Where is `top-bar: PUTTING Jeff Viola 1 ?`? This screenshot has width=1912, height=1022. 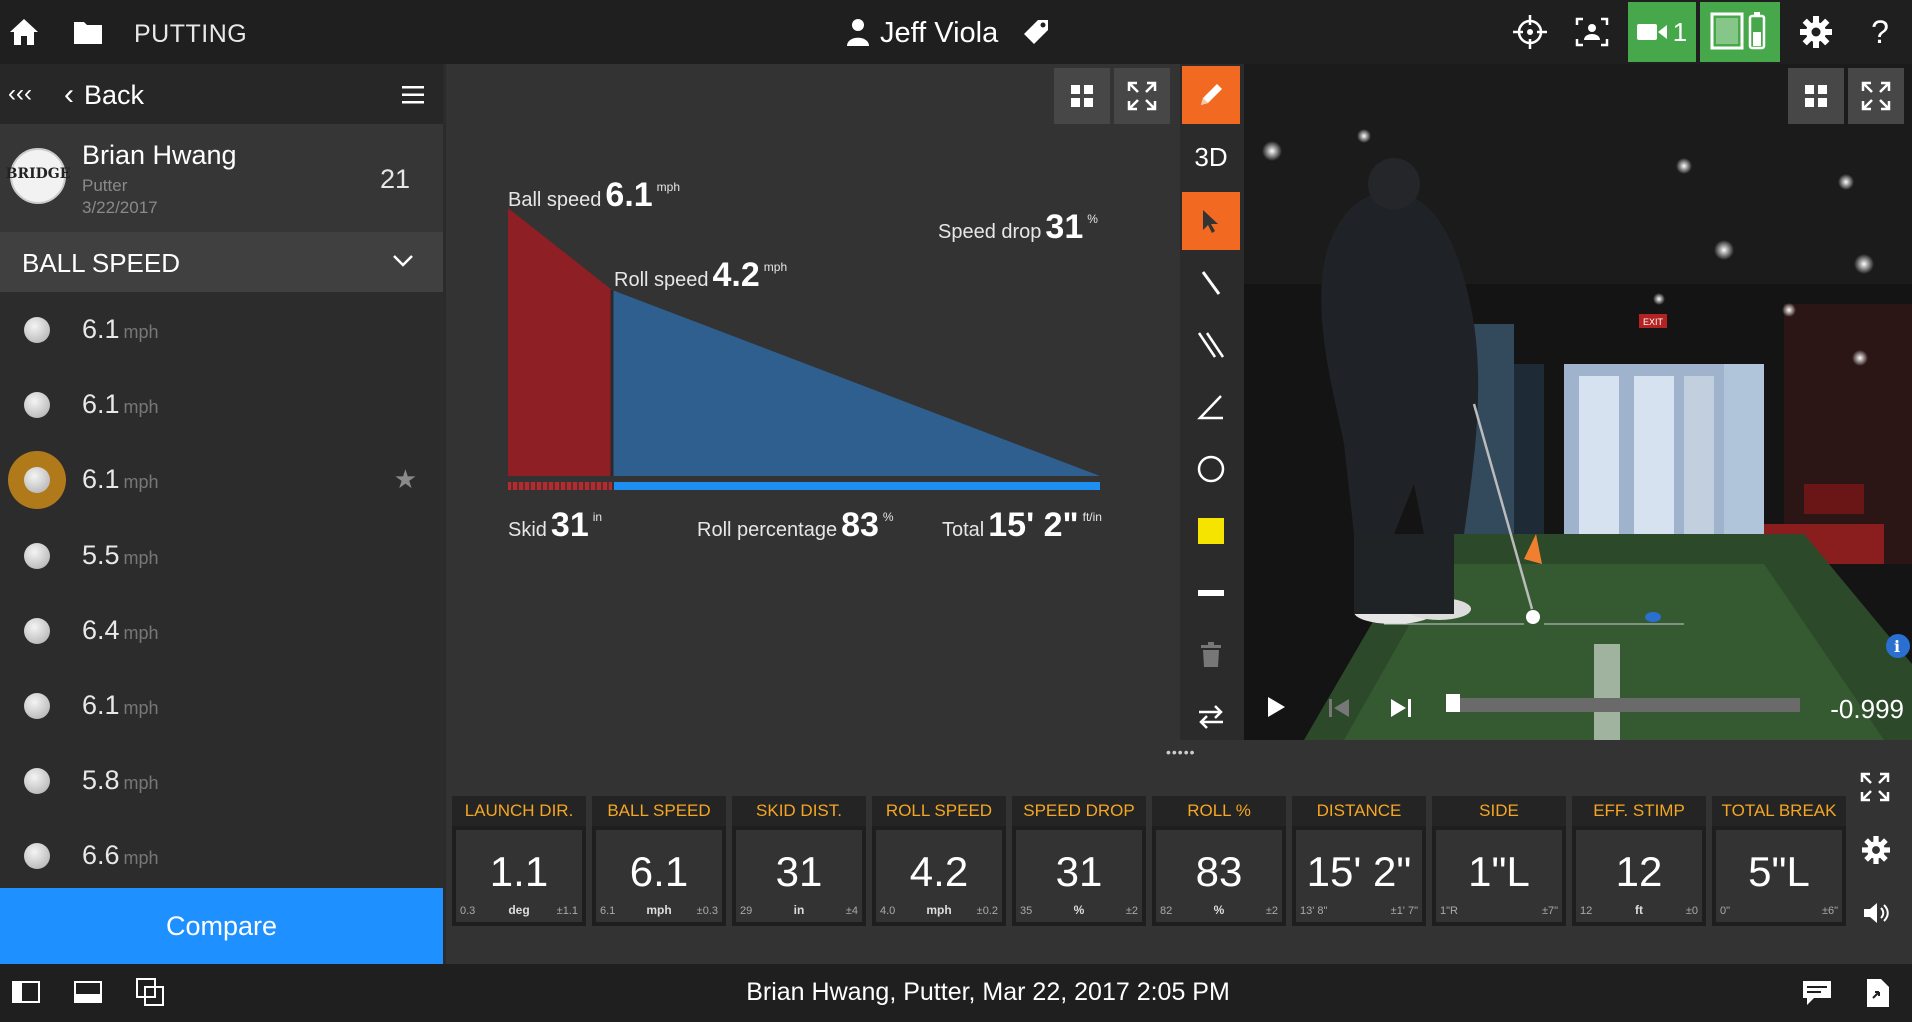 top-bar: PUTTING Jeff Viola 1 ? is located at coordinates (956, 32).